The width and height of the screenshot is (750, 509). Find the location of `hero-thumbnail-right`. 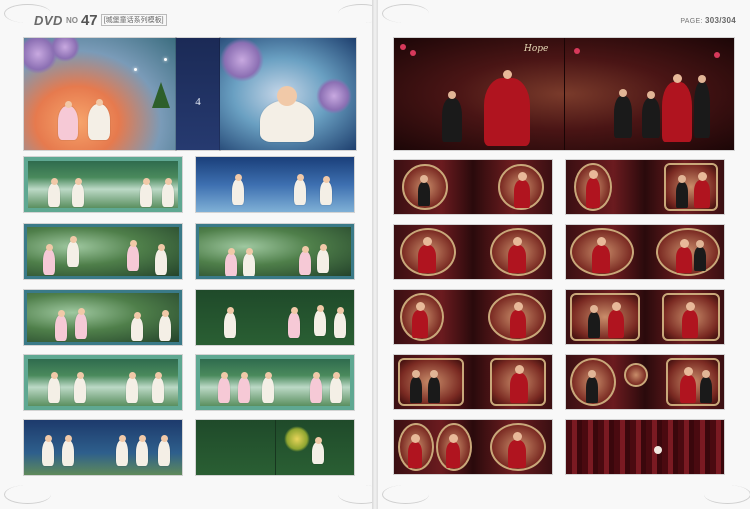

hero-thumbnail-right is located at coordinates (288, 94).